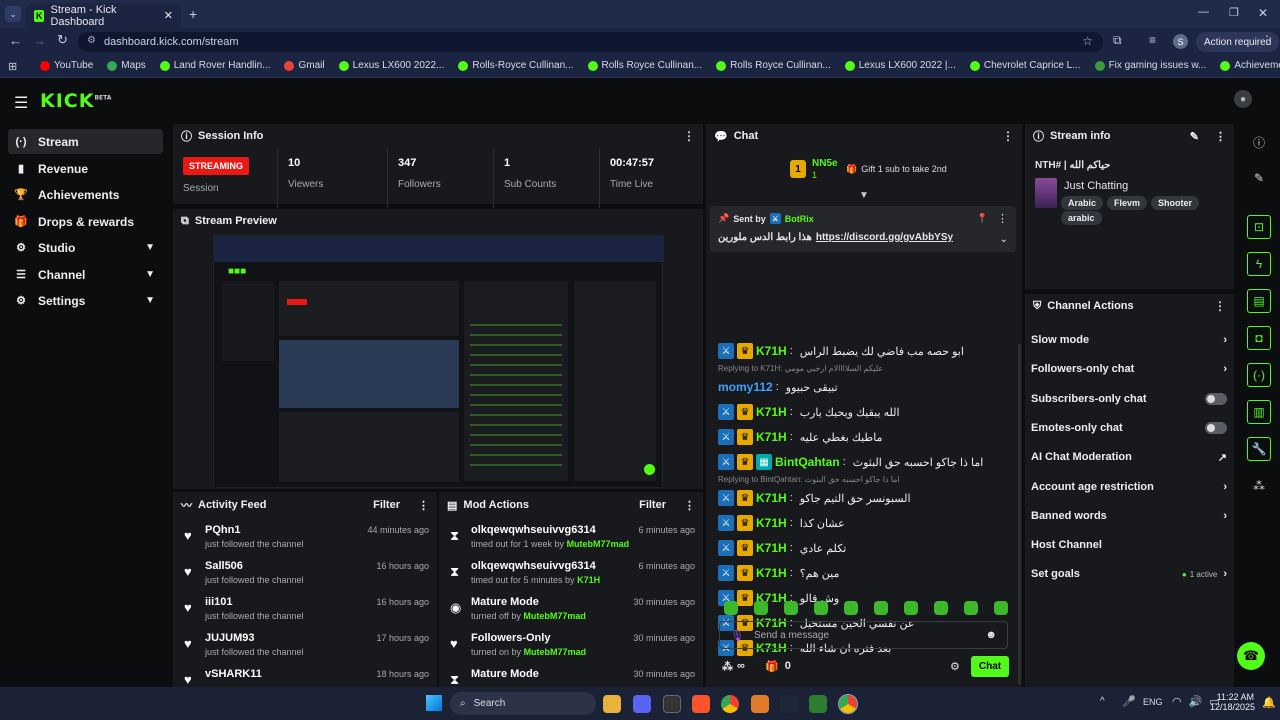 Image resolution: width=1280 pixels, height=720 pixels. I want to click on stream-preview-video: ■■■, so click(438, 361).